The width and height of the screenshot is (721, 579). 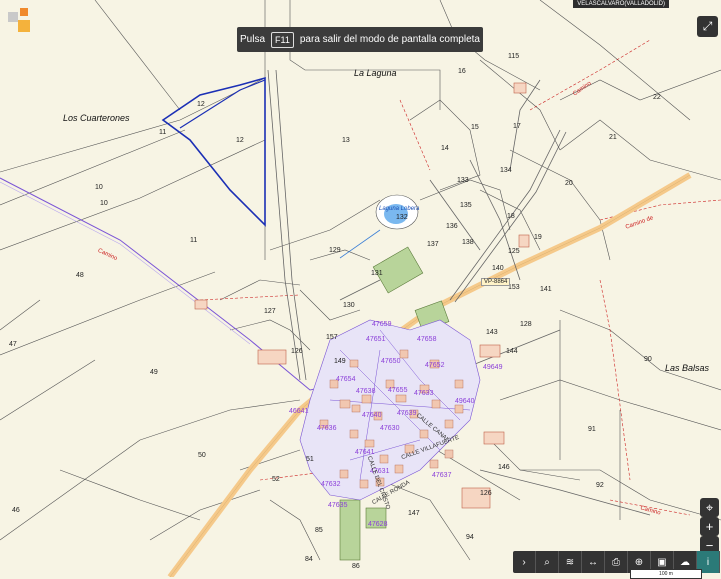 I want to click on parcel-label: 132, so click(x=402, y=217).